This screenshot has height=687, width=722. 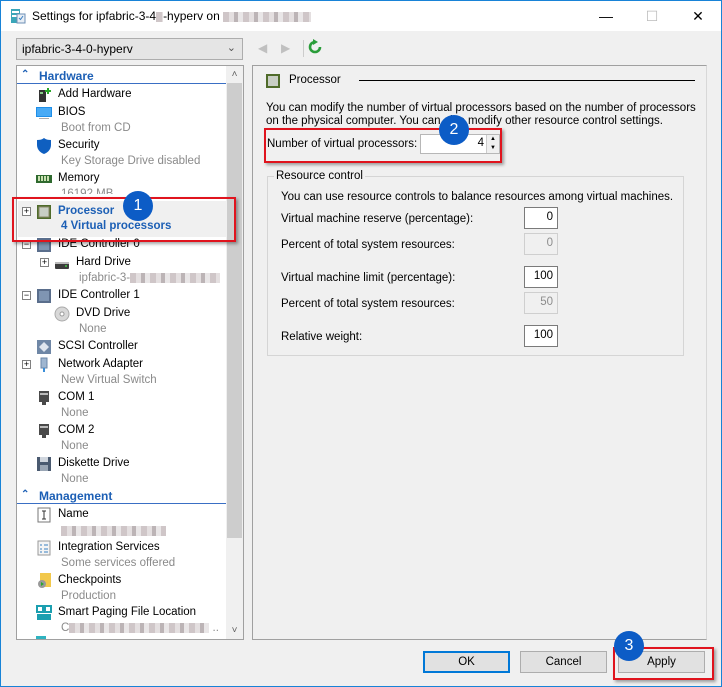 I want to click on maximize-button: ☐, so click(x=652, y=16).